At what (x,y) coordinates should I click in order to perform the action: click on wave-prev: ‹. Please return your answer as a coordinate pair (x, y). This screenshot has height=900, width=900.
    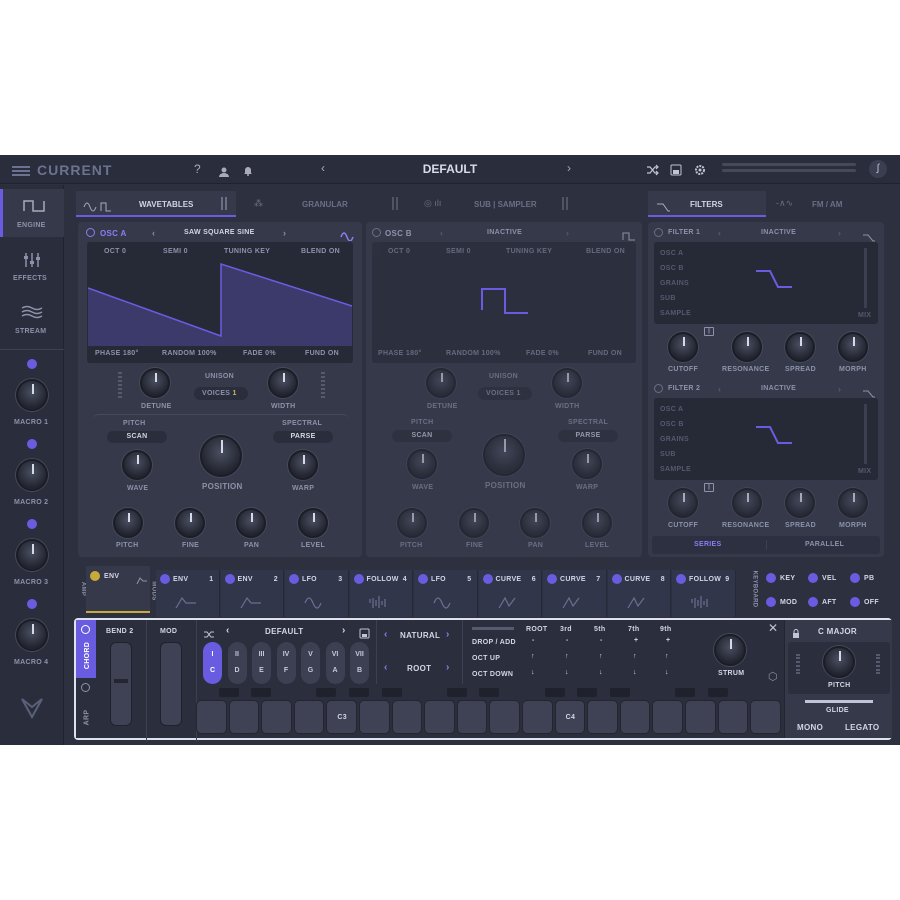
    Looking at the image, I should click on (153, 233).